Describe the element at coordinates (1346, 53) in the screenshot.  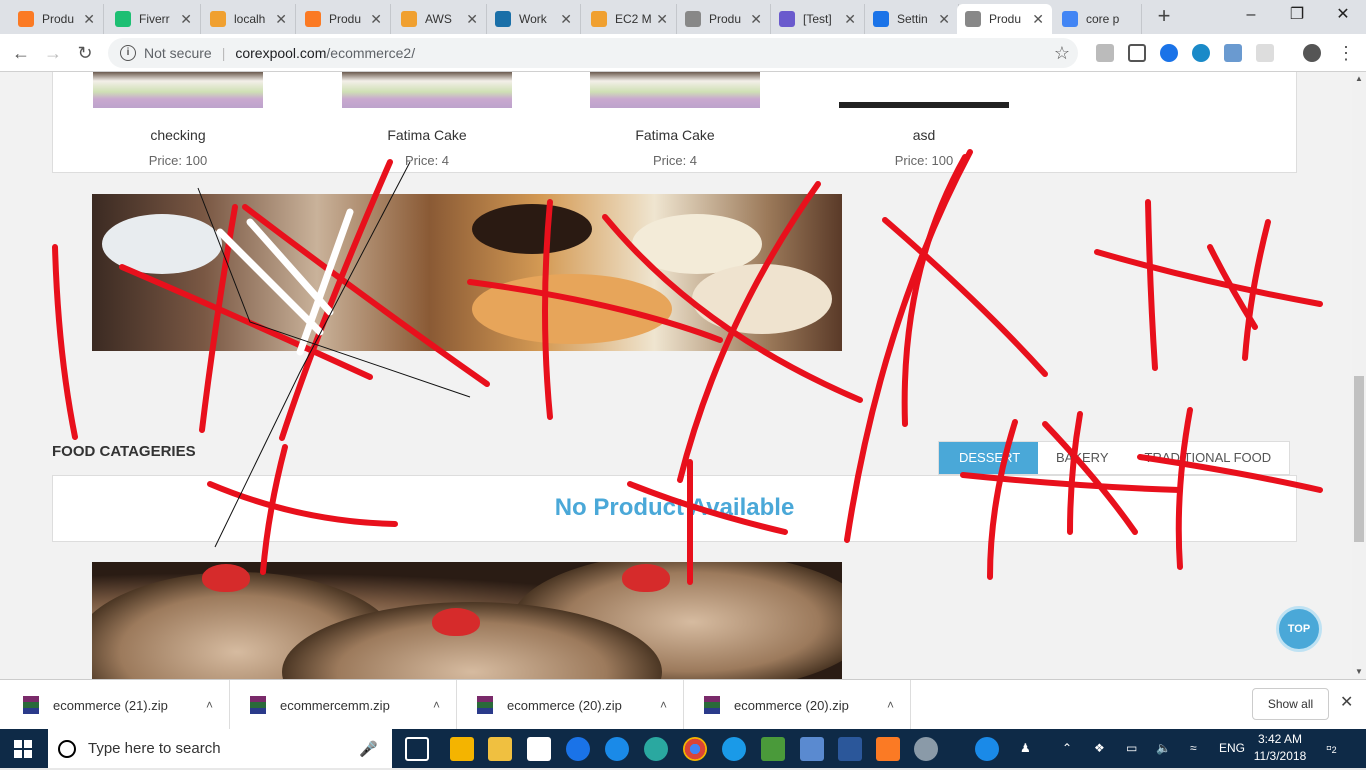
I see `menu-kebab-icon: ⋮` at that location.